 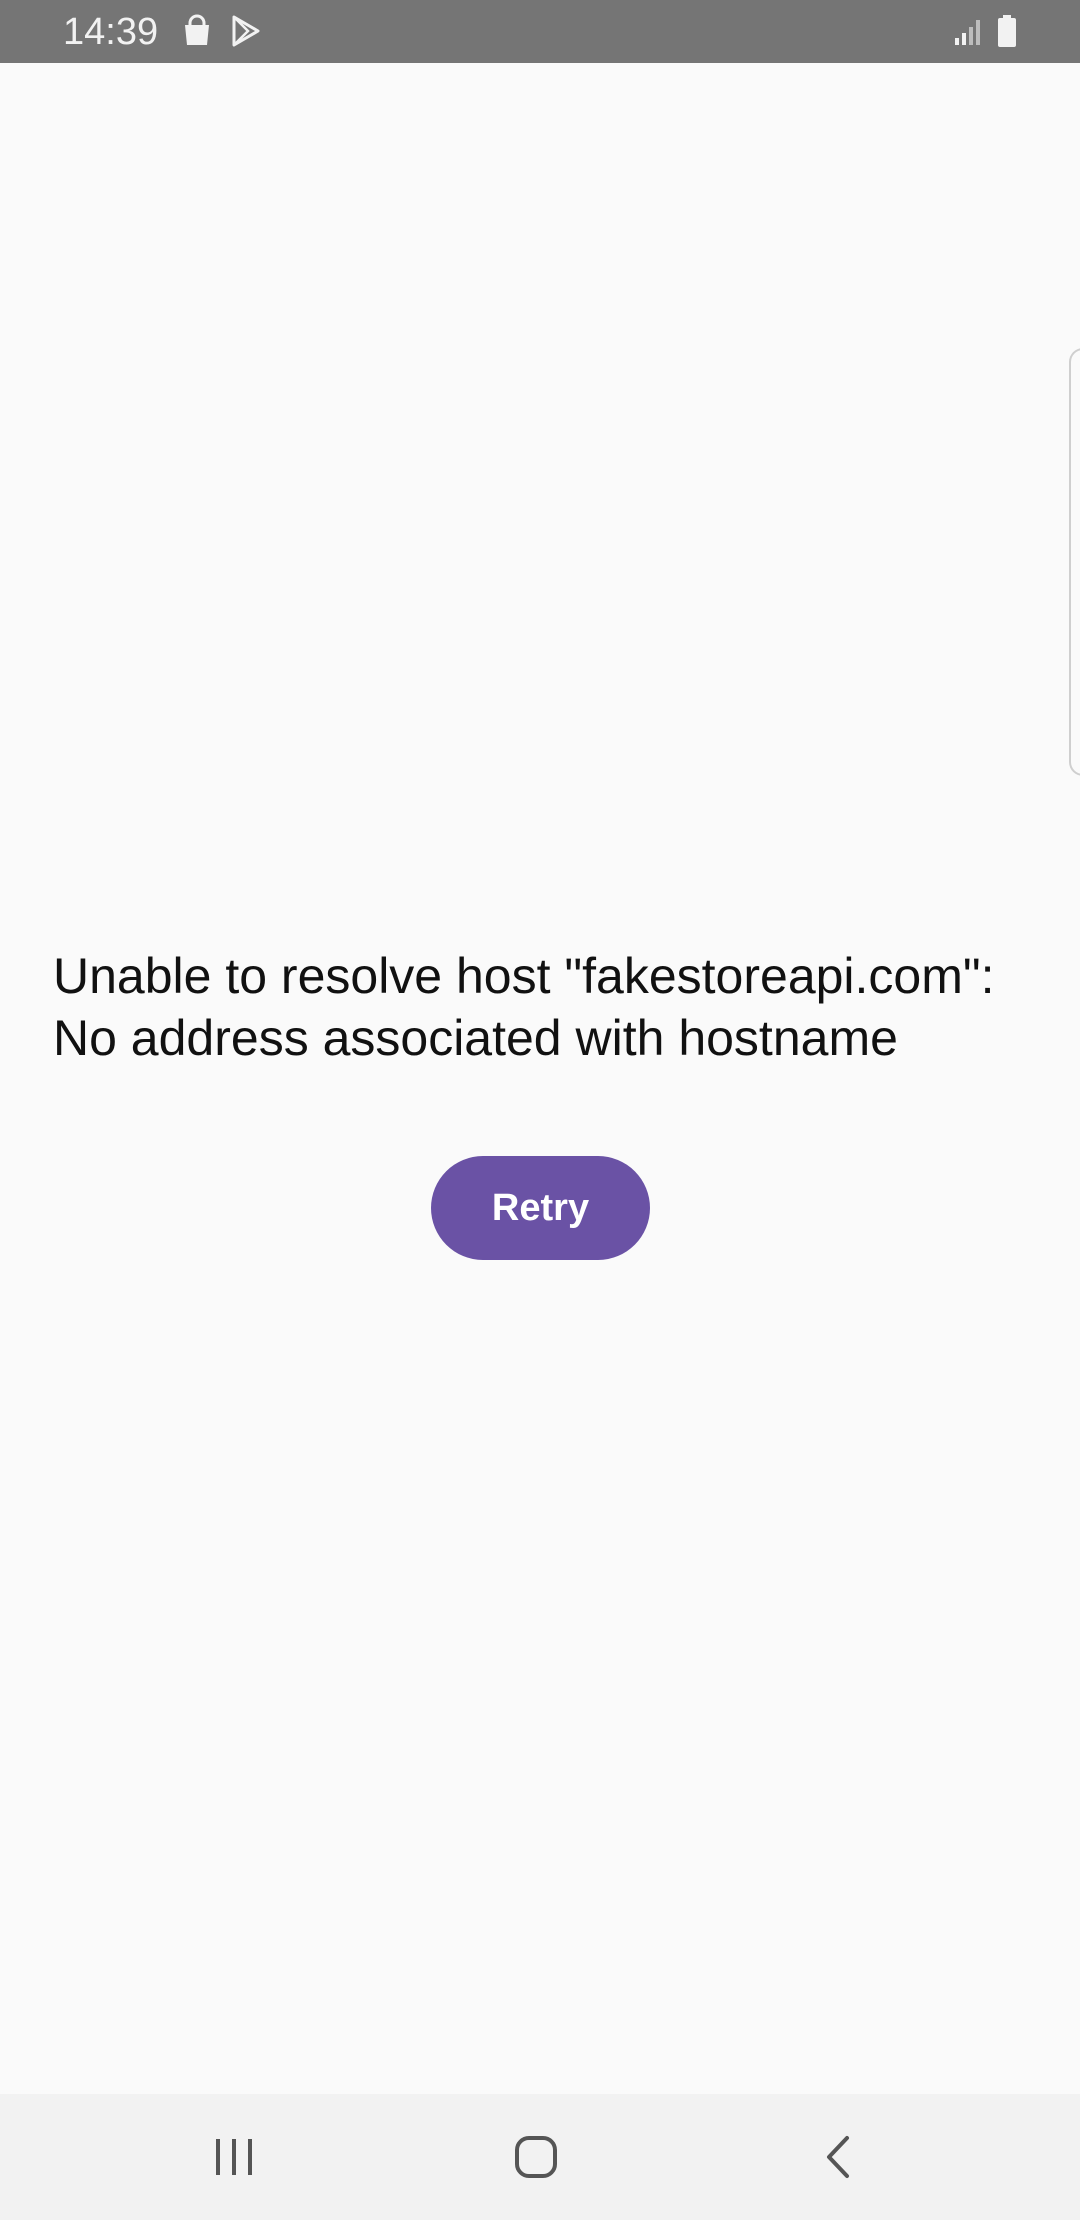 I want to click on play-store-icon, so click(x=245, y=31).